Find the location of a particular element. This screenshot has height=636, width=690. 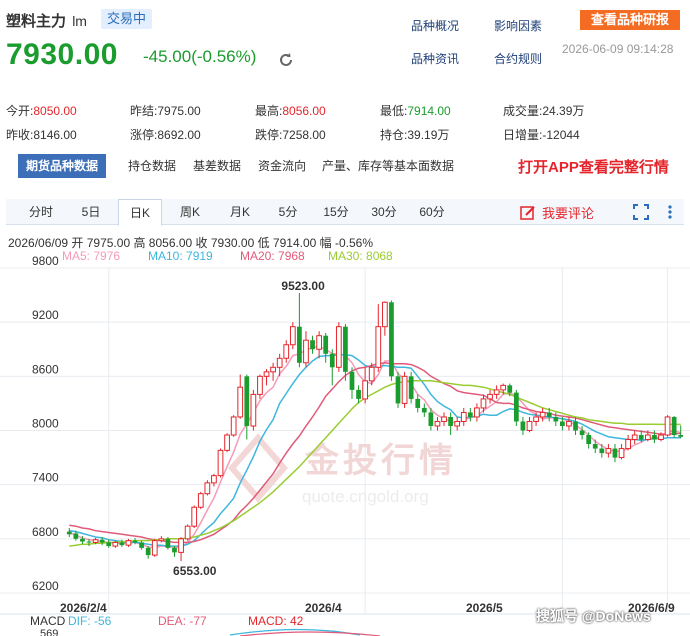

y-tick-label: 9800 is located at coordinates (45, 261).